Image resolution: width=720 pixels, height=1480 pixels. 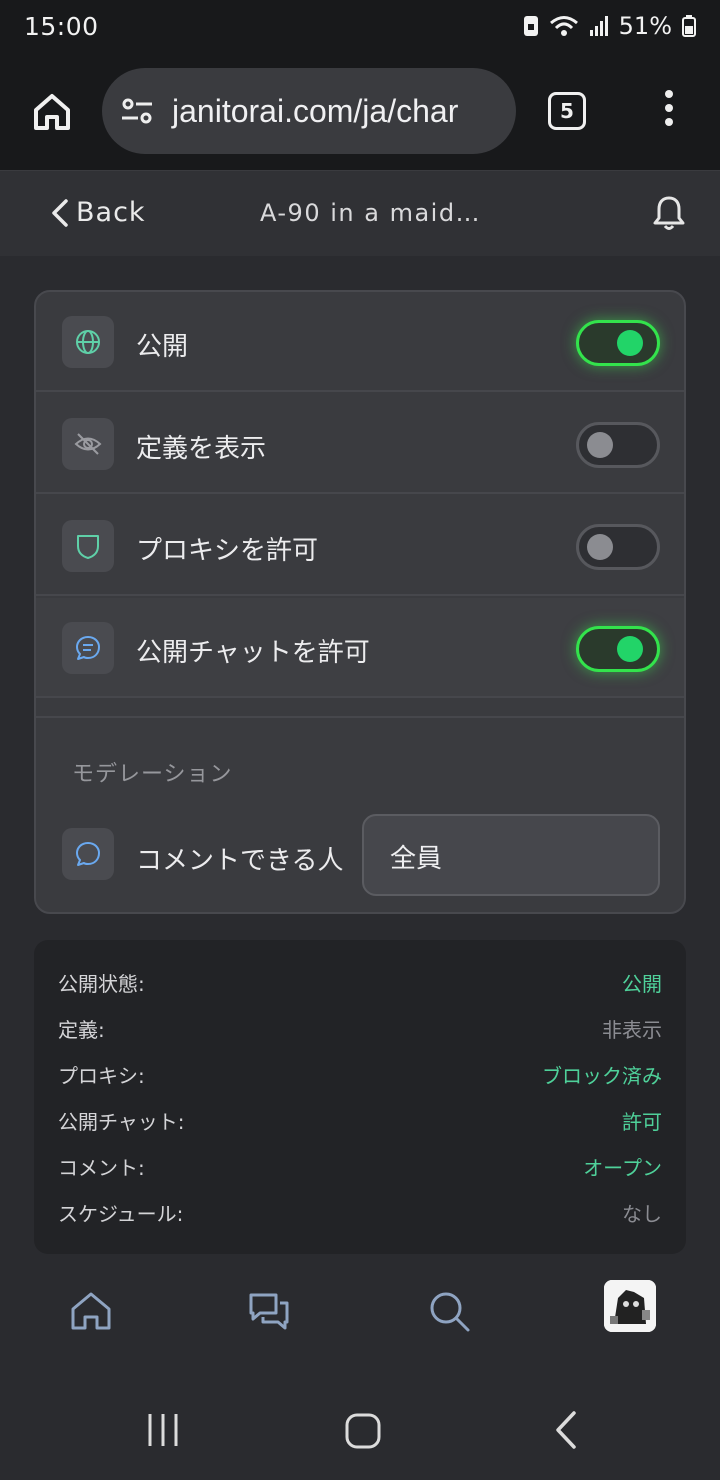 I want to click on system-navigation-bar, so click(x=360, y=1430).